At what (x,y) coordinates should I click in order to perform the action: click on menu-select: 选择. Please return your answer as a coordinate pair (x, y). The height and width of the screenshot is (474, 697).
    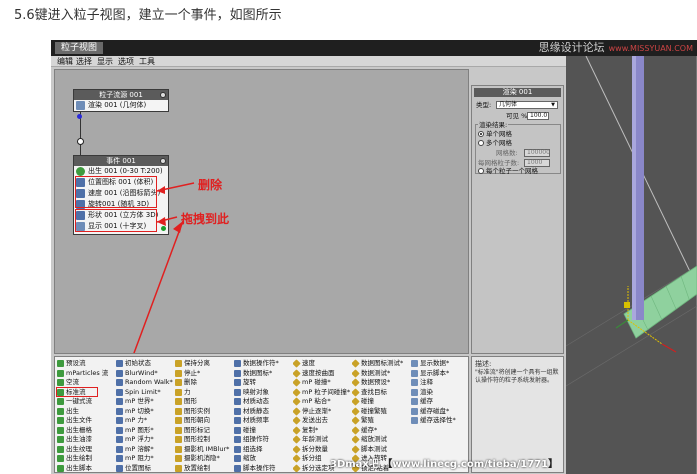
    Looking at the image, I should click on (84, 61).